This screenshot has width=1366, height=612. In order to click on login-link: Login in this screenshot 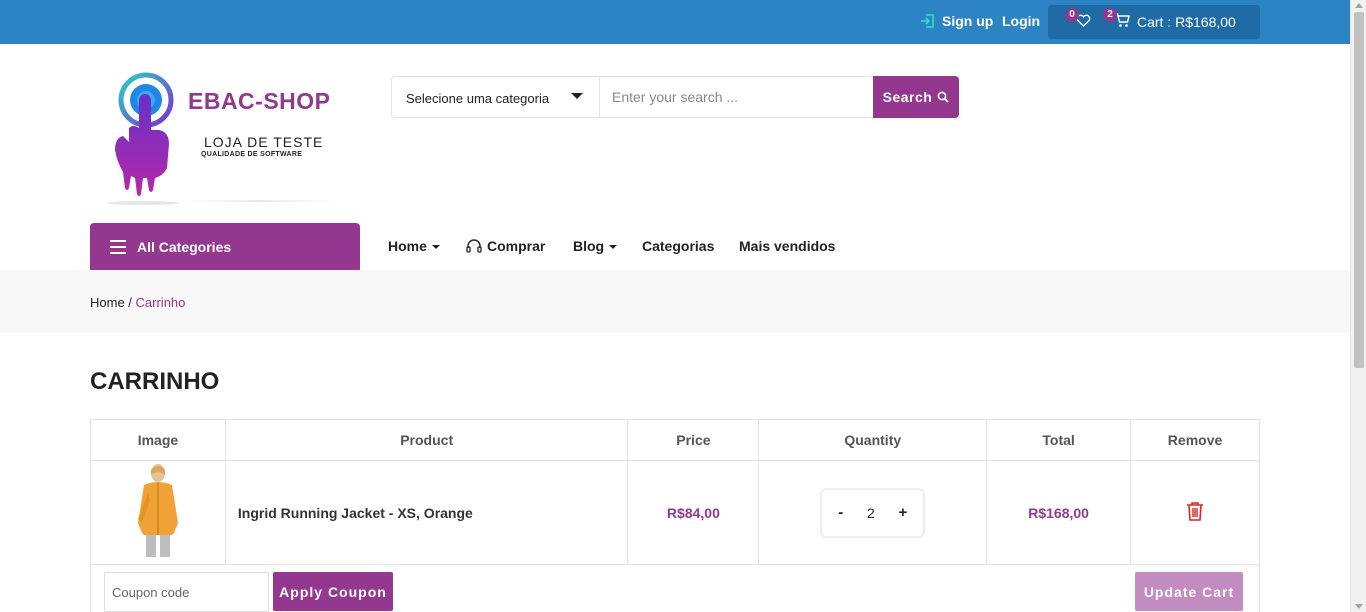, I will do `click(1021, 21)`.